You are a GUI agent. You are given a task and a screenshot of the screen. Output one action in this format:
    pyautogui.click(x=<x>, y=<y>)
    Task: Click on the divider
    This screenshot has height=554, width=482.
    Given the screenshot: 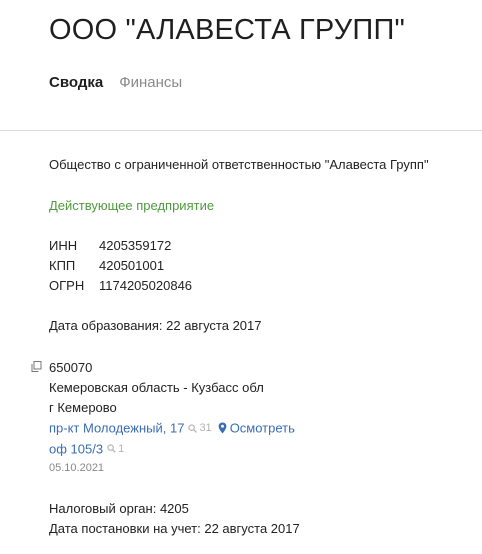 What is the action you would take?
    pyautogui.click(x=241, y=130)
    